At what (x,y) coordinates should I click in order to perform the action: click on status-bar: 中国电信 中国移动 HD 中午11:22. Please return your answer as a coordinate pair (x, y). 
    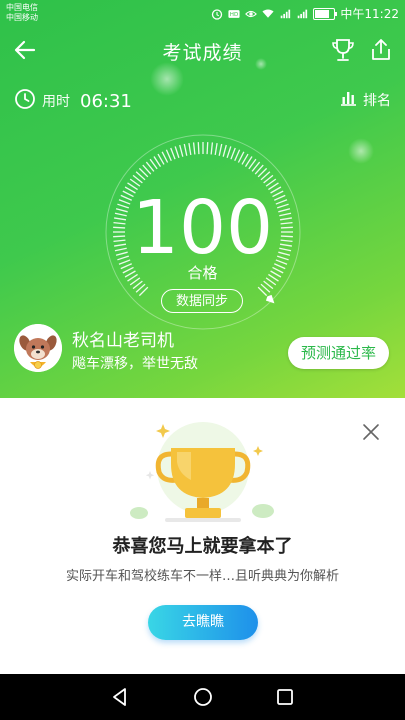
    Looking at the image, I should click on (202, 14).